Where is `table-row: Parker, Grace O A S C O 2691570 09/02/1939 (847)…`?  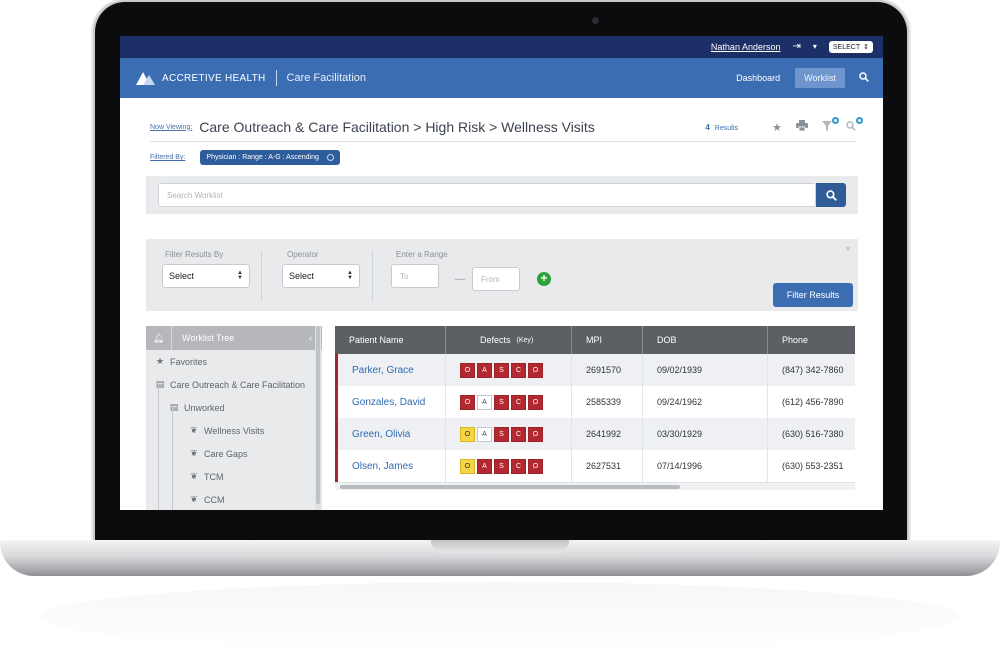
table-row: Parker, Grace O A S C O 2691570 09/02/1939 (847)… is located at coordinates (595, 370).